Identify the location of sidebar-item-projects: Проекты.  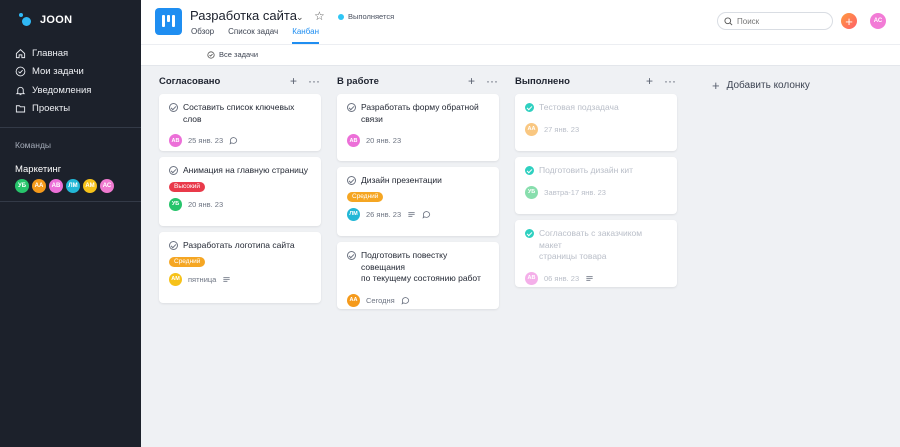
(53, 109).